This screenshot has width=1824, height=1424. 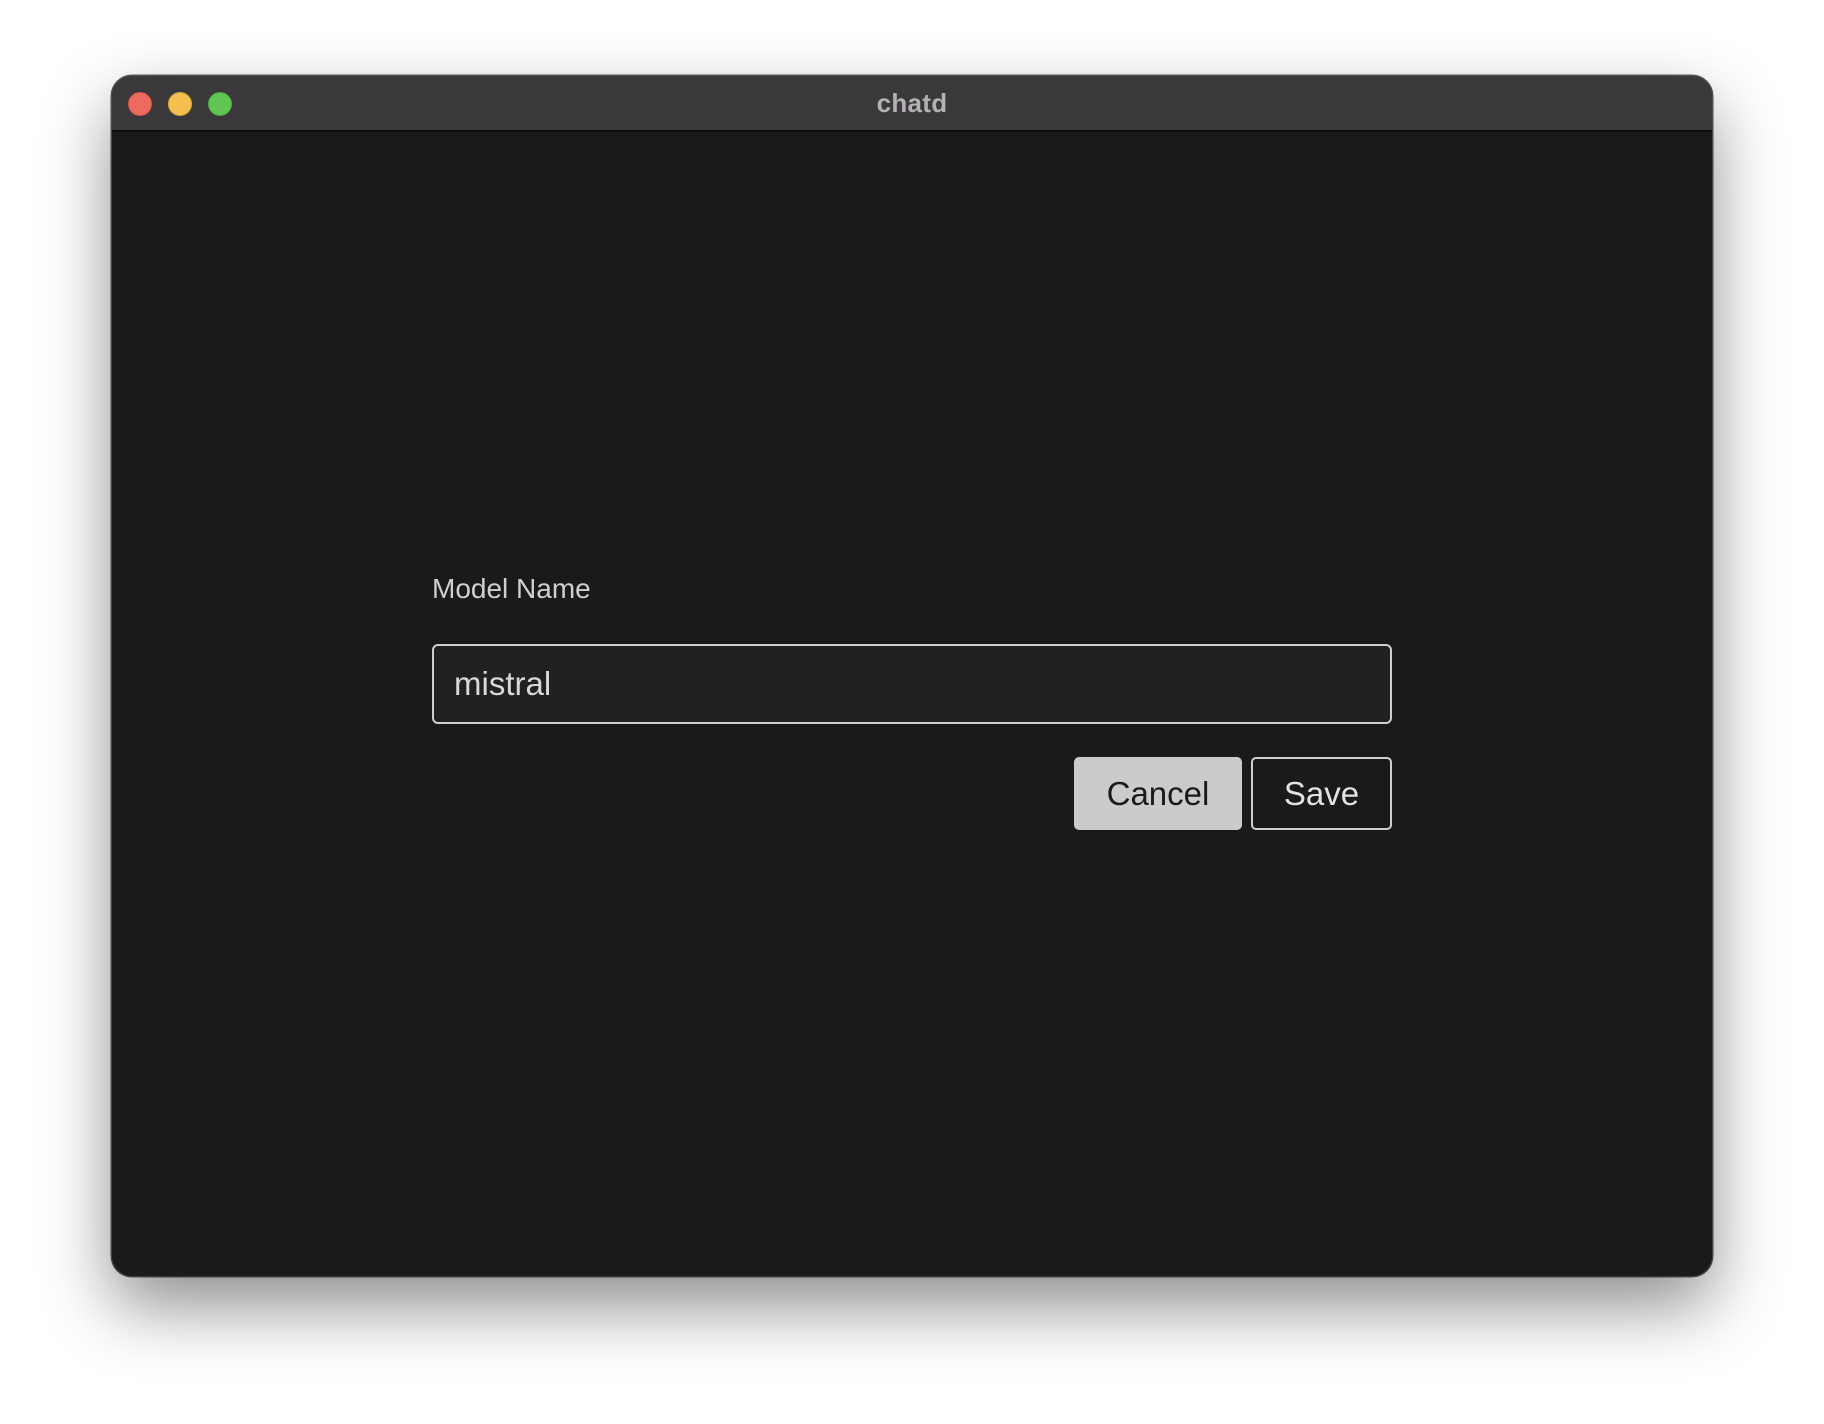 What do you see at coordinates (1321, 793) in the screenshot?
I see `save-button: Save` at bounding box center [1321, 793].